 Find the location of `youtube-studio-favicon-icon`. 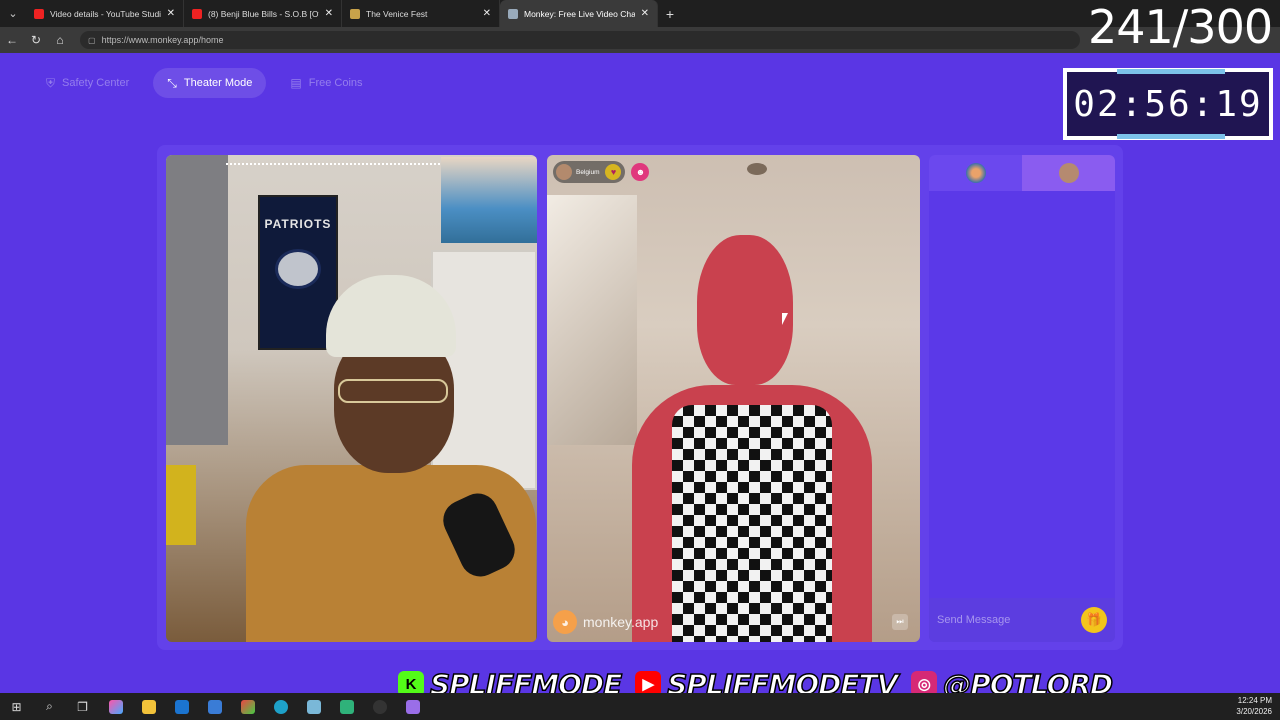

youtube-studio-favicon-icon is located at coordinates (39, 13).